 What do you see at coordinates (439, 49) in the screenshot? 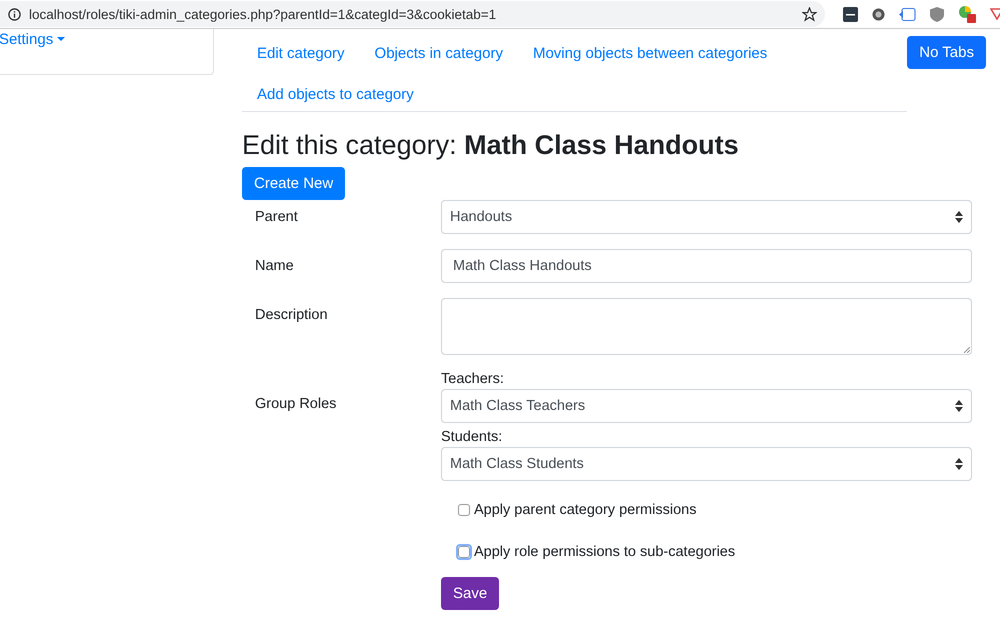
I see `tab: Objects in category` at bounding box center [439, 49].